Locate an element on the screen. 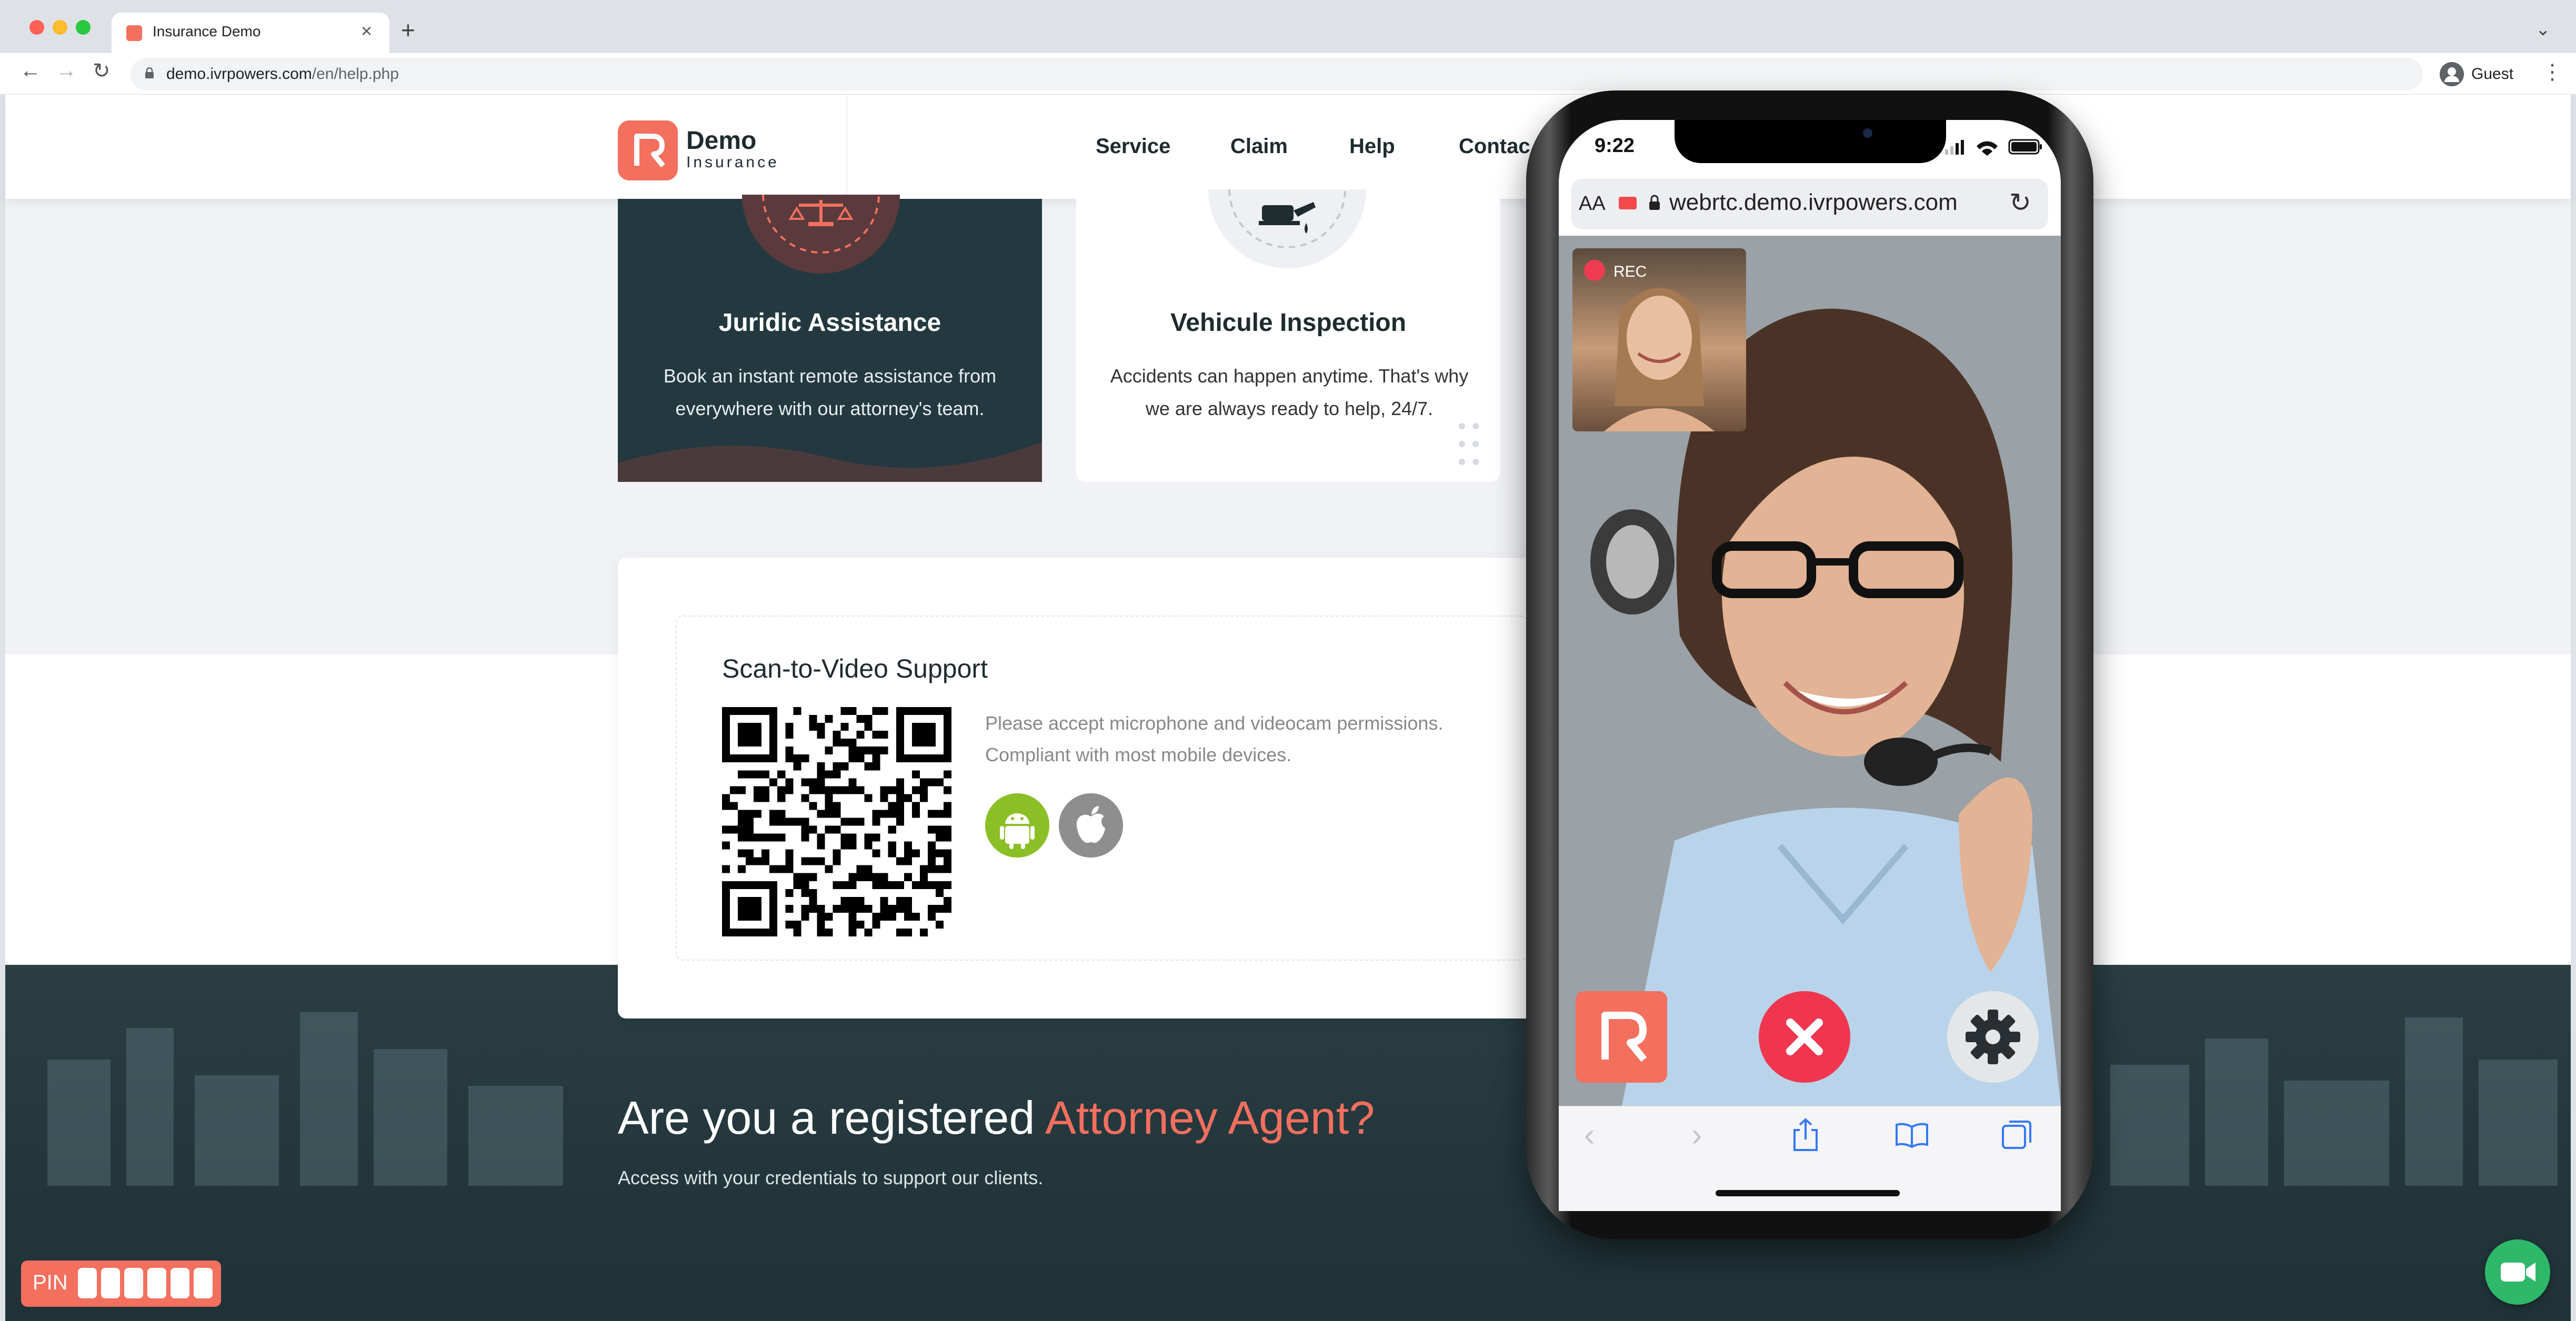 Image resolution: width=2576 pixels, height=1321 pixels. reload-button: ↻ is located at coordinates (102, 71).